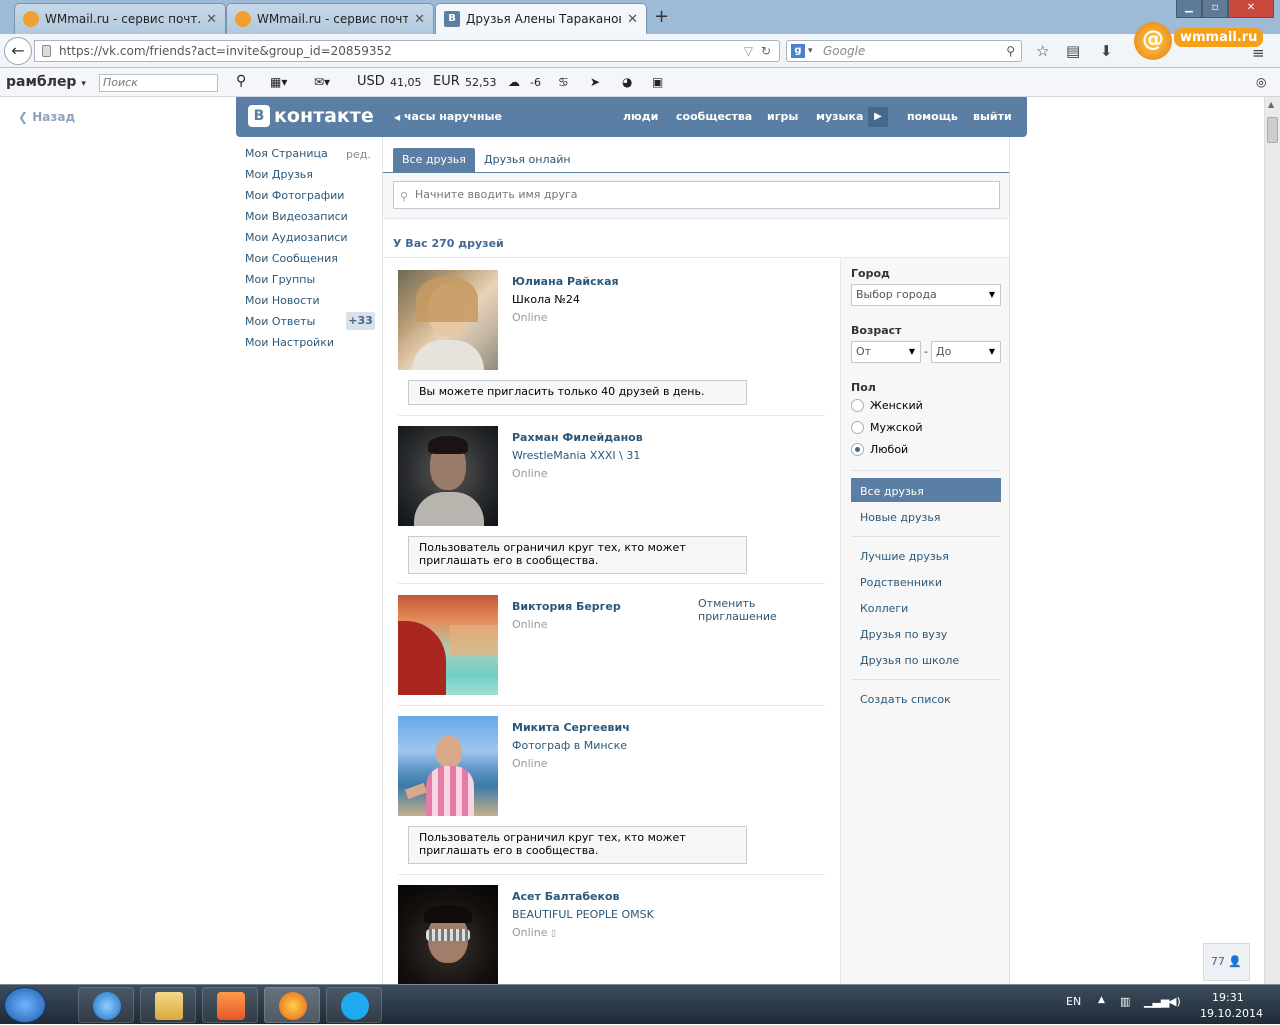 This screenshot has width=1280, height=1025. What do you see at coordinates (766, 51) in the screenshot?
I see `reload-icon: ↻` at bounding box center [766, 51].